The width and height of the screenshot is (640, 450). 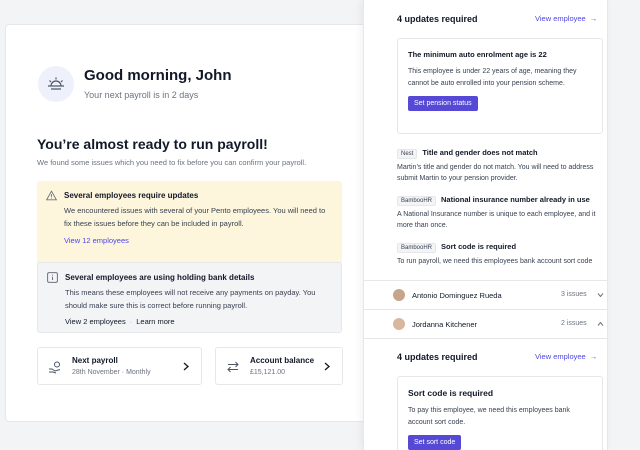 I want to click on employee-name: Jordanna Kitchener, so click(x=445, y=324).